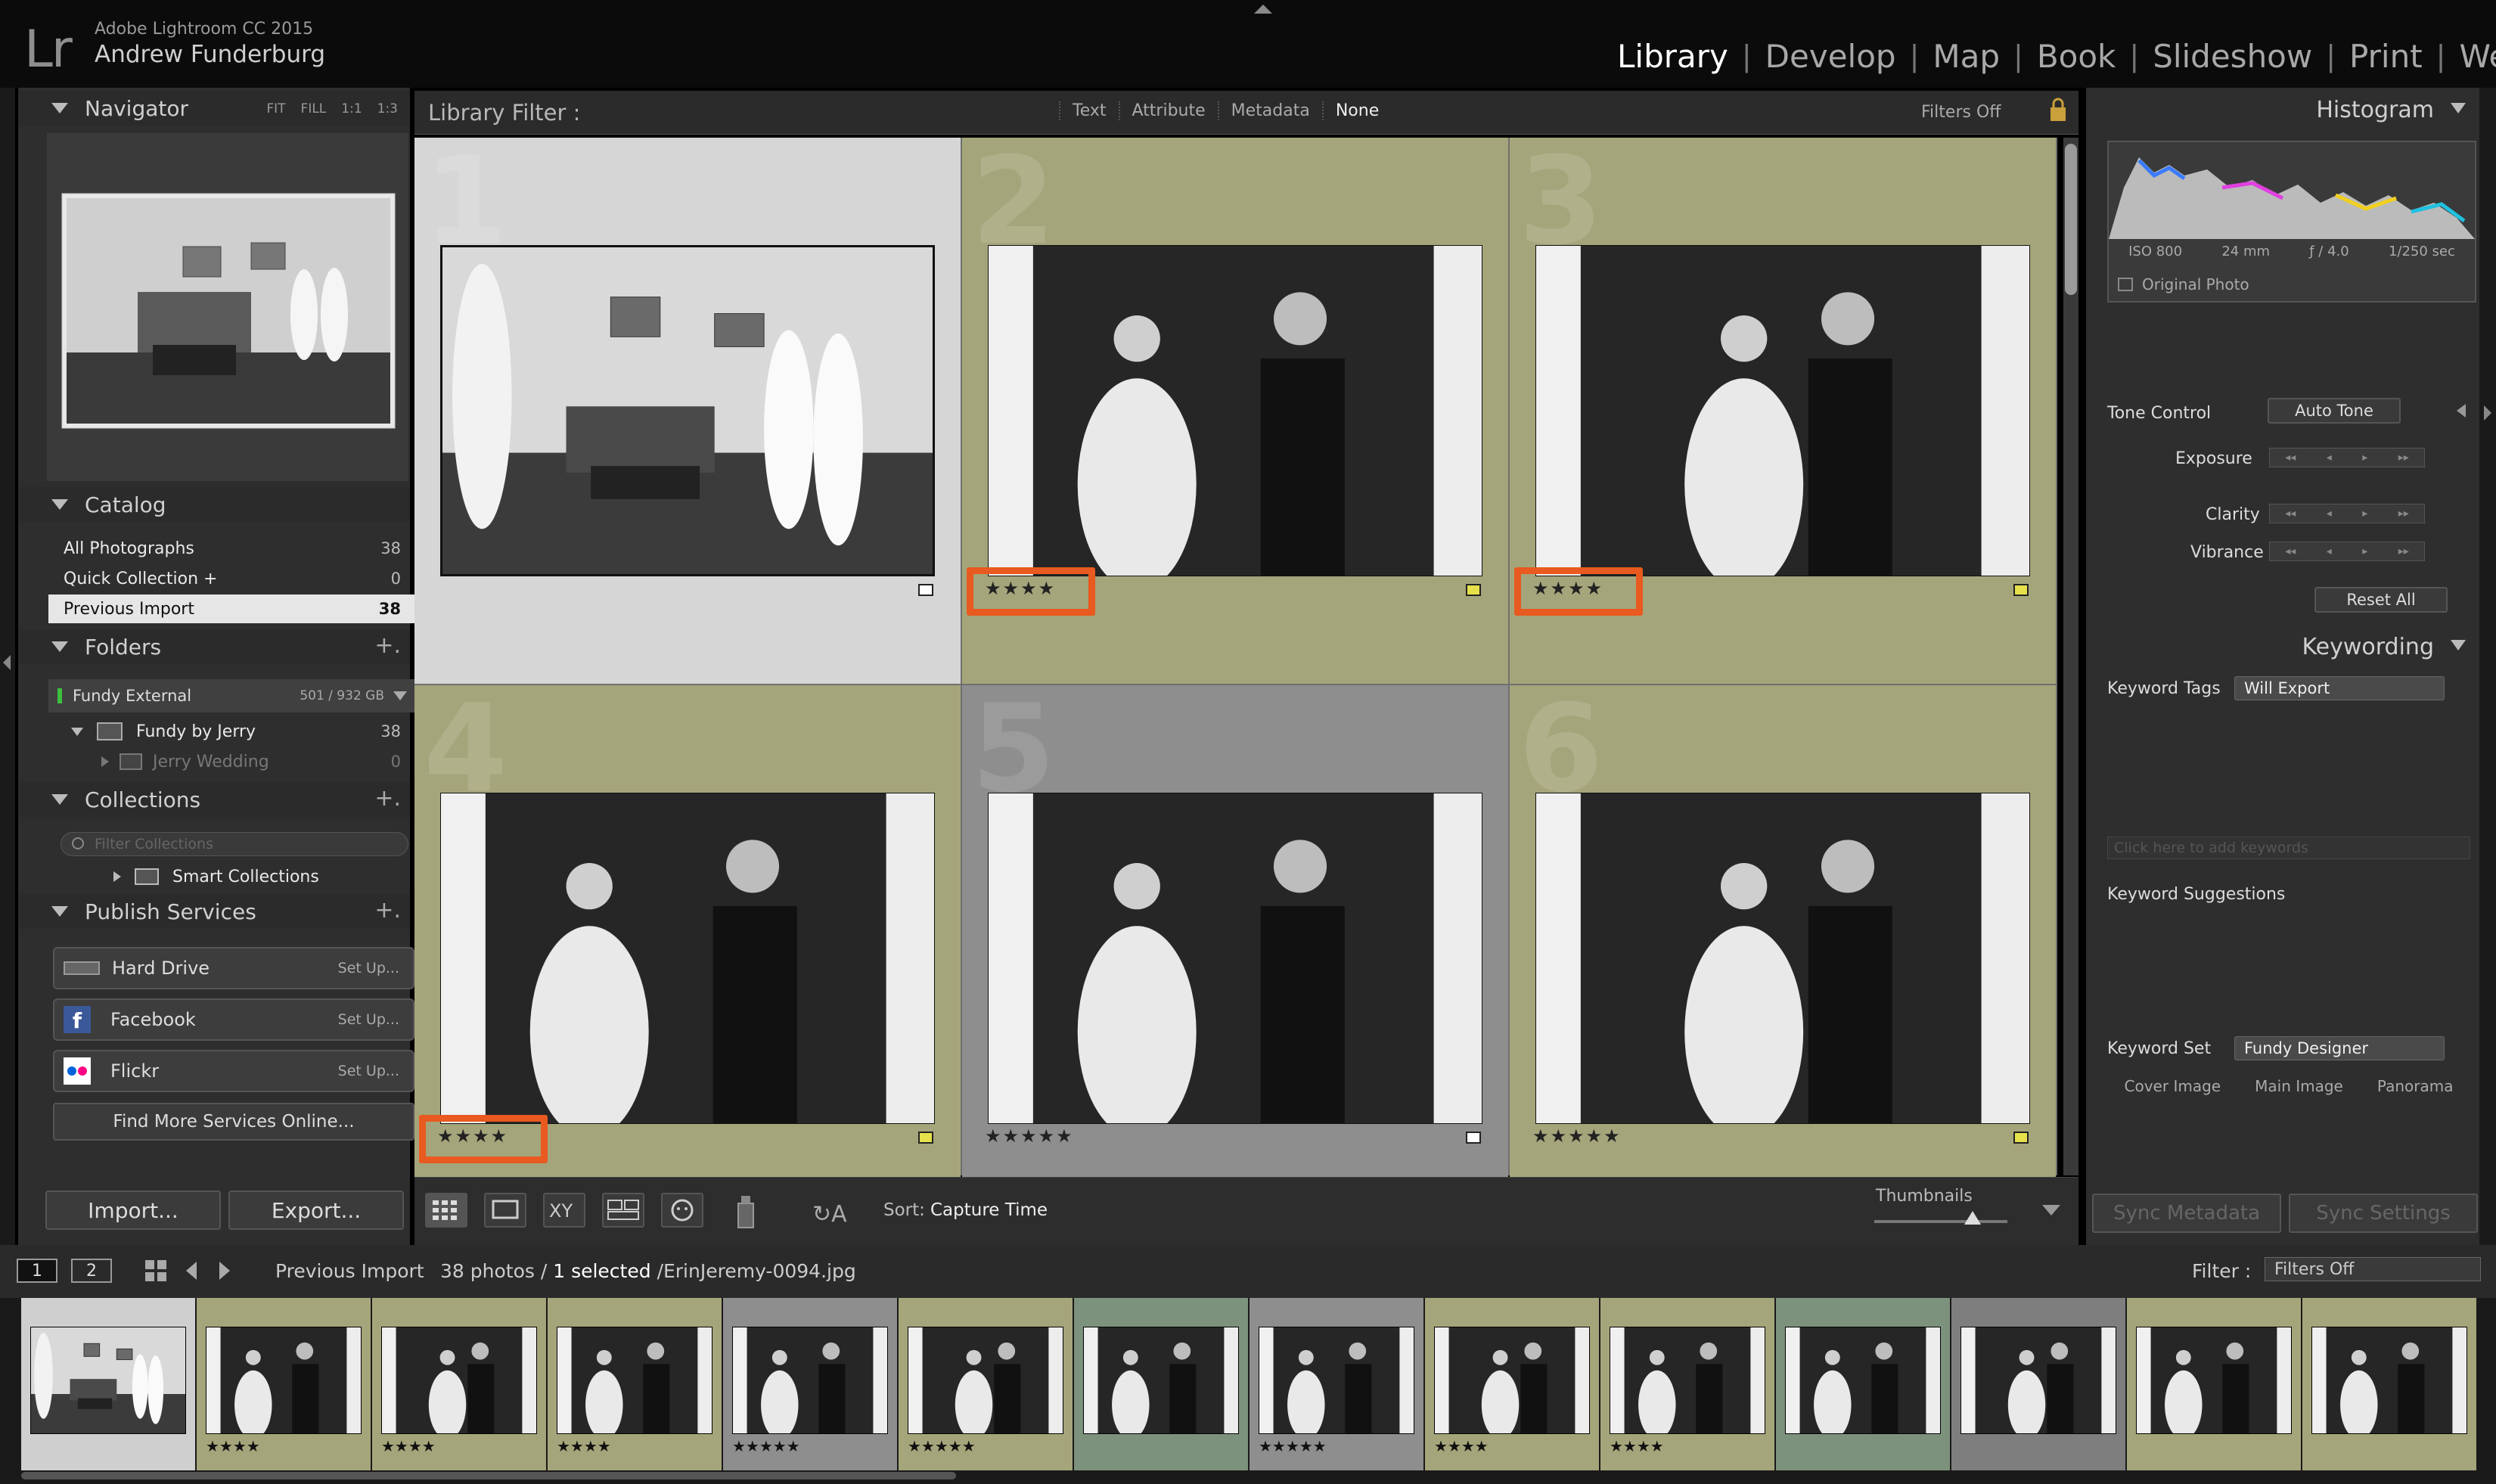 The image size is (2496, 1484). What do you see at coordinates (214, 799) in the screenshot?
I see `collections-header: Collections +.` at bounding box center [214, 799].